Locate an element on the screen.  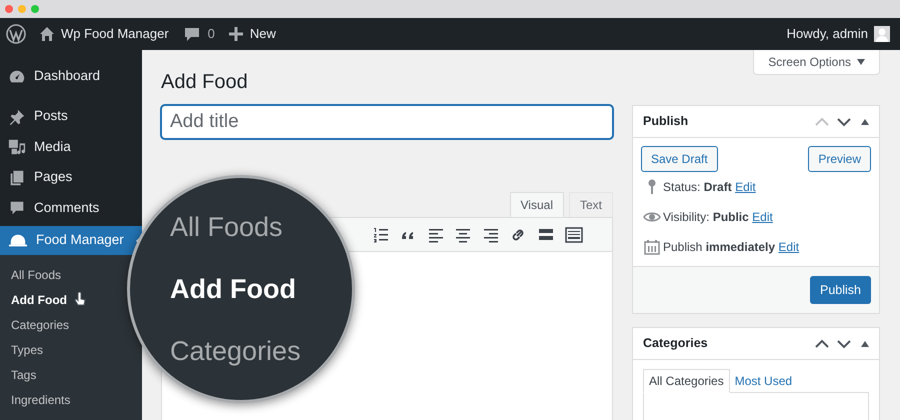
editor-tab: Text is located at coordinates (590, 204).